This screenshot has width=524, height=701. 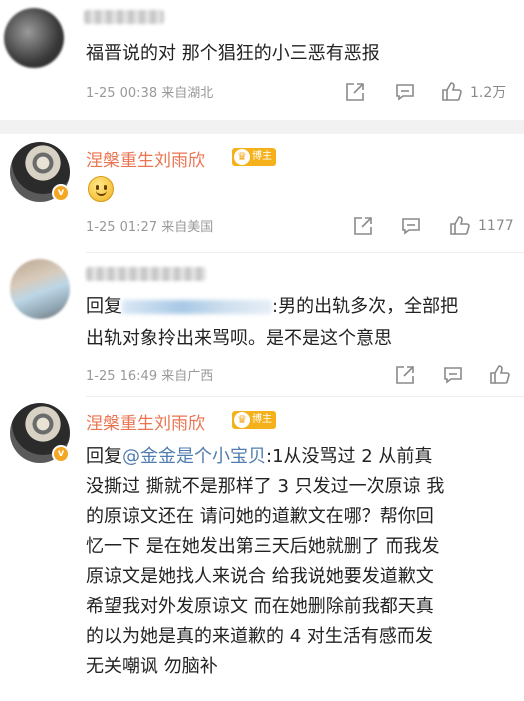 I want to click on smile-emoji-icon, so click(x=101, y=189).